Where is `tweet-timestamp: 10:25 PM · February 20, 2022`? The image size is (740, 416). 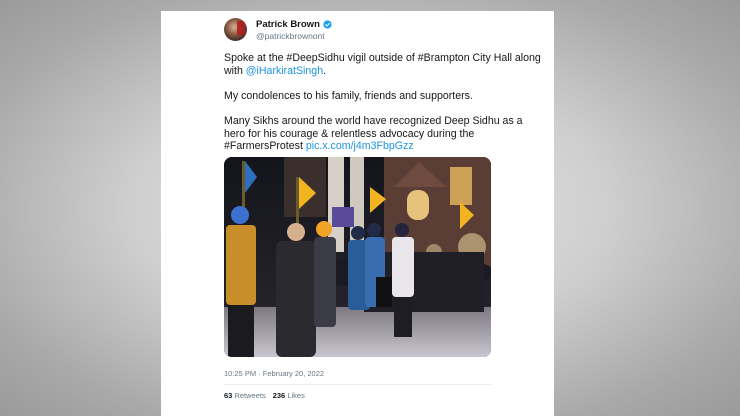
tweet-timestamp: 10:25 PM · February 20, 2022 is located at coordinates (274, 373).